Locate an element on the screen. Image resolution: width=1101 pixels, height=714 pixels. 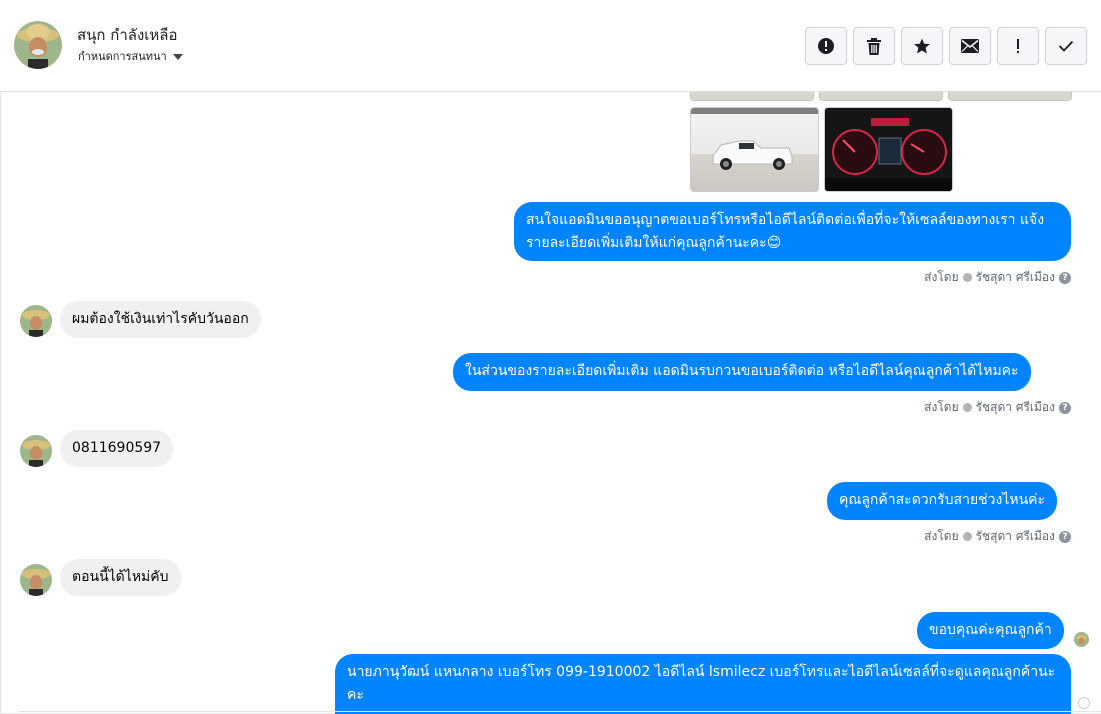
follow-up-button is located at coordinates (1018, 46).